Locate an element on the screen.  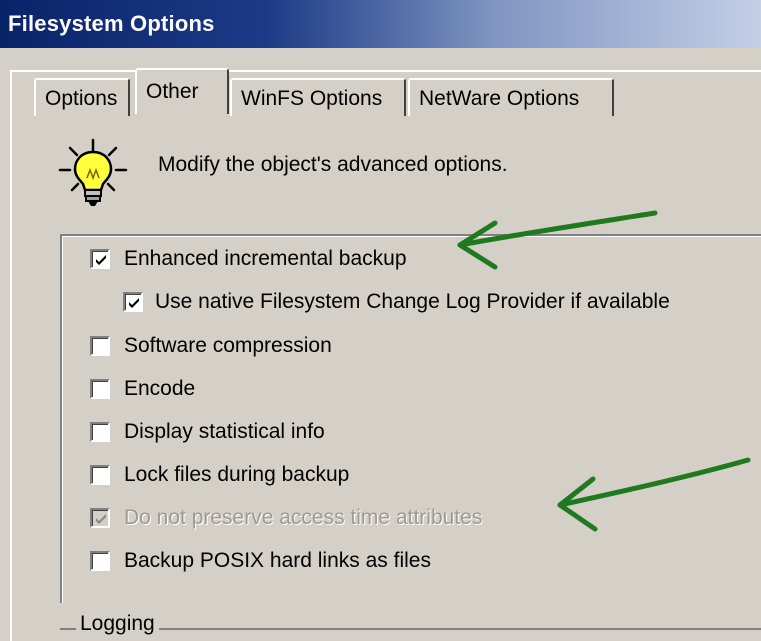
tab-winfs-options: WinFS Options is located at coordinates (318, 97).